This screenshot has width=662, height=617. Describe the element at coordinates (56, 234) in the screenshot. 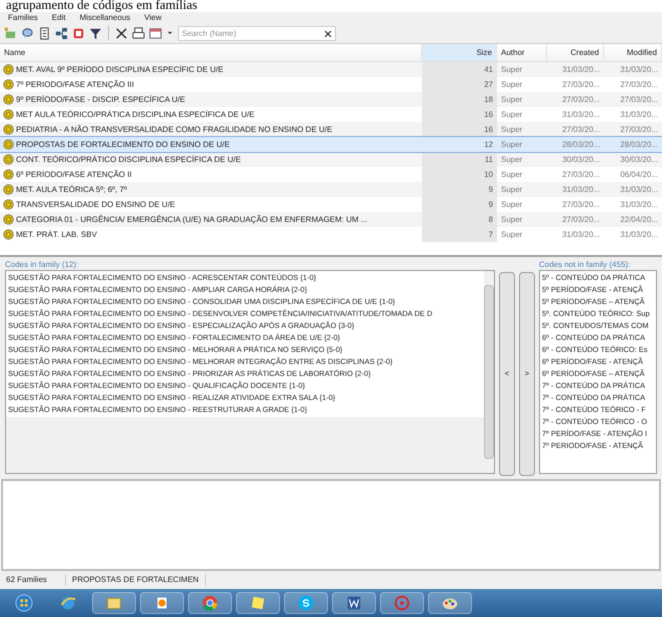

I see `family-name: MET. PRÁT. LAB. SBV` at that location.